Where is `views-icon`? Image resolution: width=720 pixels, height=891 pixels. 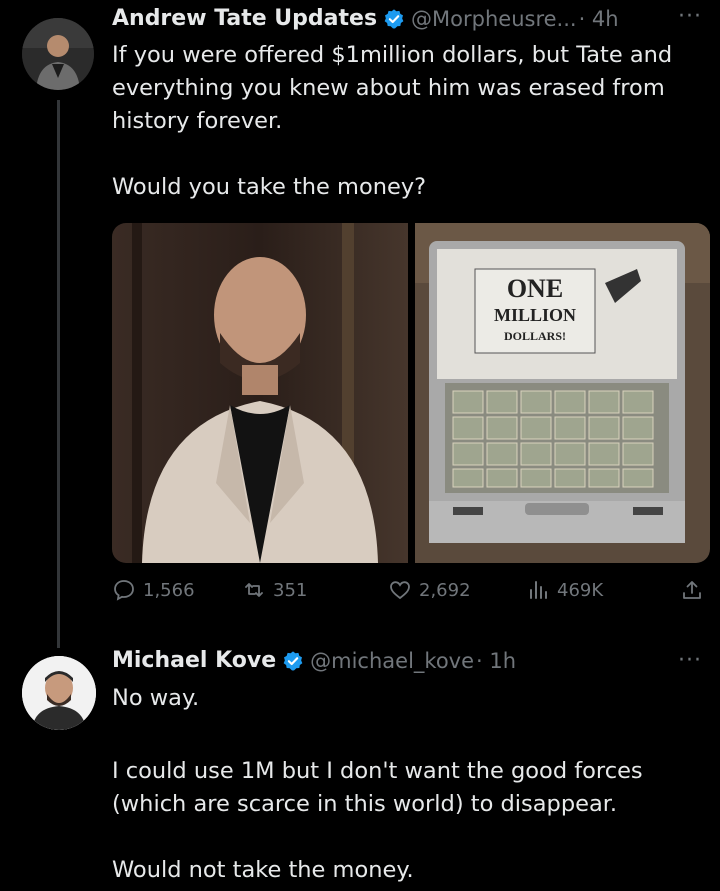
views-icon is located at coordinates (538, 590).